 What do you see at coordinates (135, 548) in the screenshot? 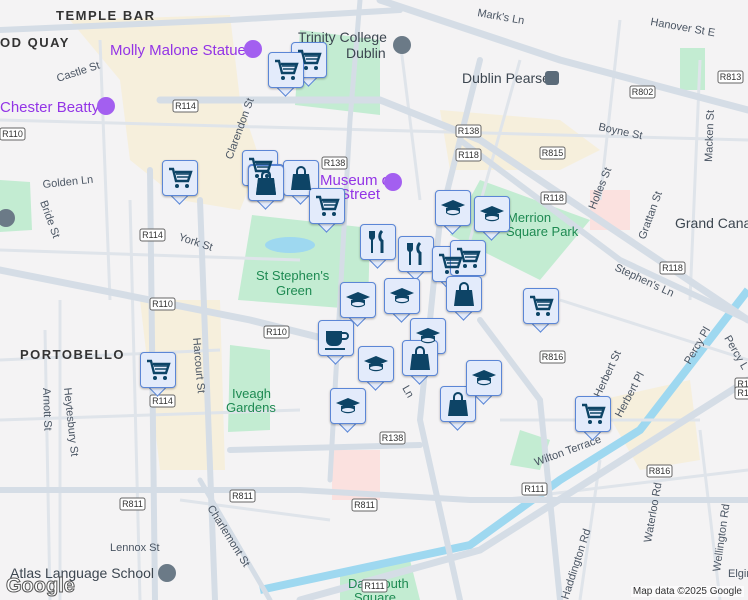
I see `street-label: Lennox St` at bounding box center [135, 548].